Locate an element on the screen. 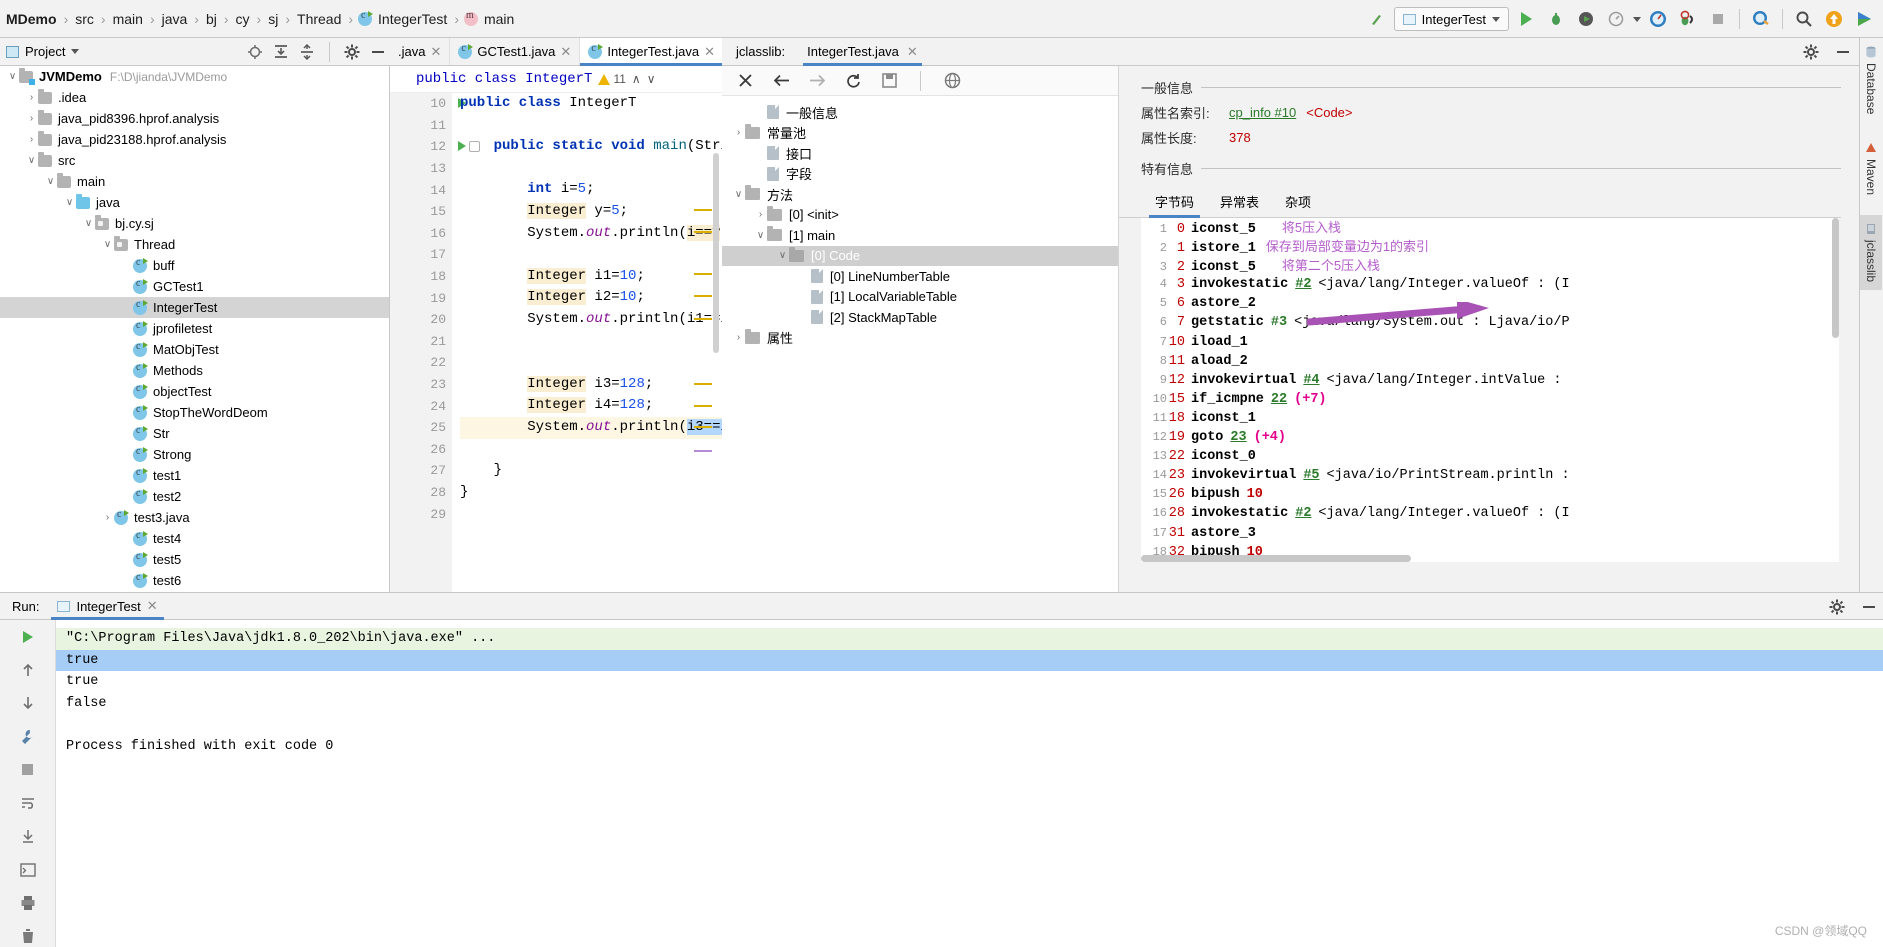  save-icon is located at coordinates (889, 81).